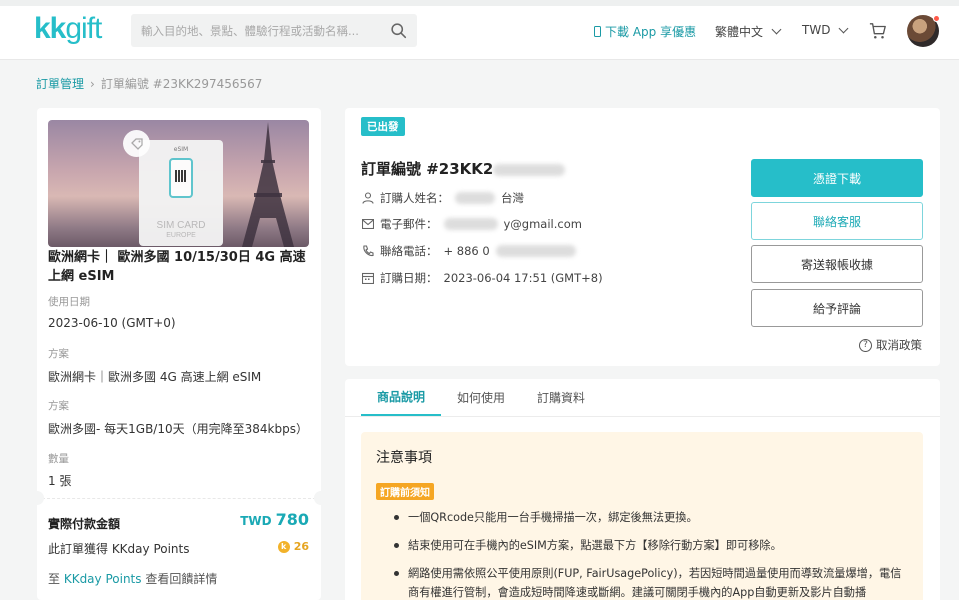 The height and width of the screenshot is (600, 959). What do you see at coordinates (383, 126) in the screenshot?
I see `status-badge: 已出發` at bounding box center [383, 126].